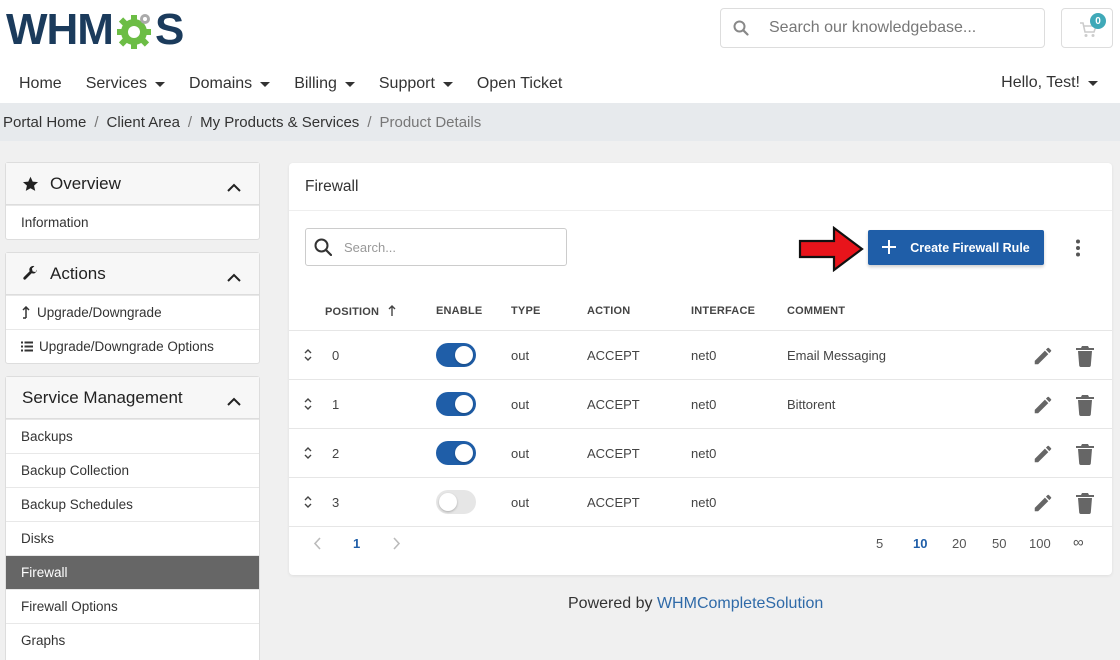 The width and height of the screenshot is (1120, 660). What do you see at coordinates (1087, 28) in the screenshot?
I see `cart-button: 0` at bounding box center [1087, 28].